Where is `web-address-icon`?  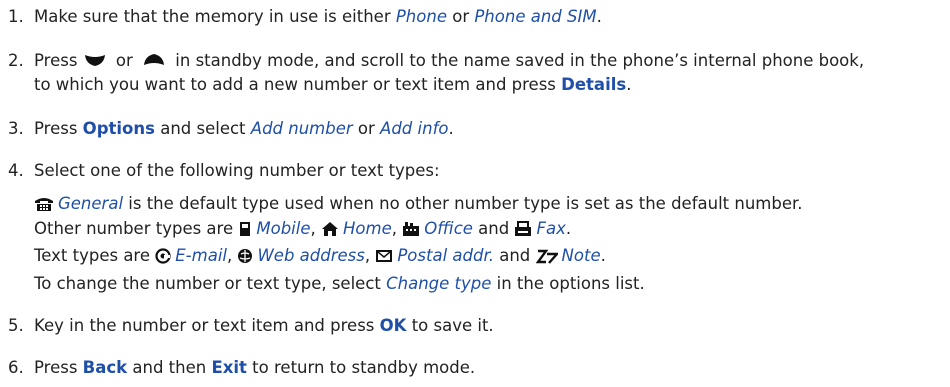
web-address-icon is located at coordinates (245, 256).